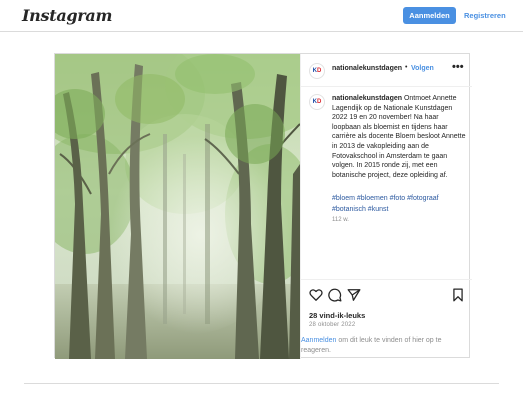 This screenshot has height=400, width=523. What do you see at coordinates (354, 295) in the screenshot?
I see `share-icon` at bounding box center [354, 295].